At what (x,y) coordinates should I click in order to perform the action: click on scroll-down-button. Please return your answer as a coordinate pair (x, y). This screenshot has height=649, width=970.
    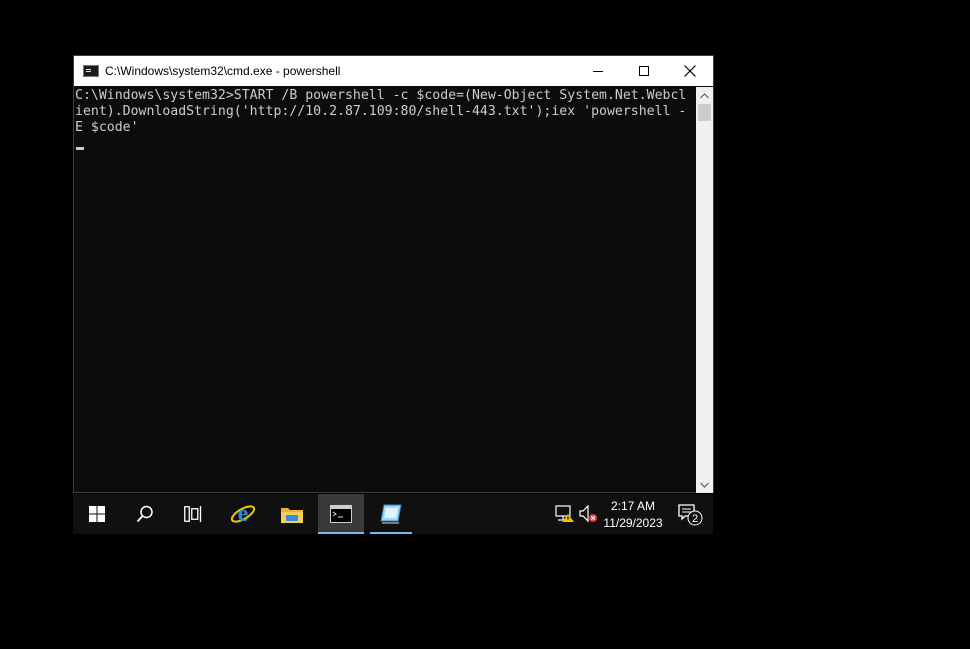
    Looking at the image, I should click on (704, 484).